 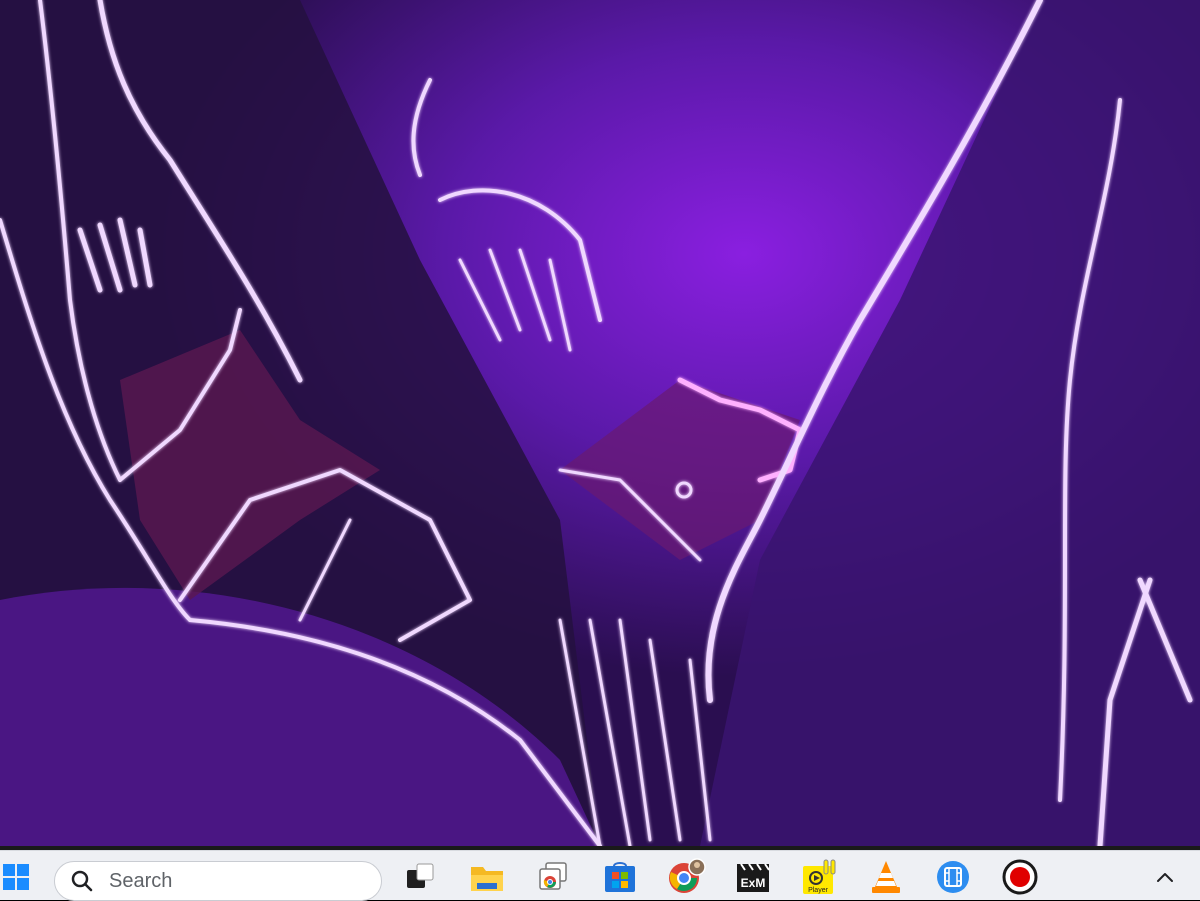 What do you see at coordinates (141, 880) in the screenshot?
I see `search-placeholder: Search` at bounding box center [141, 880].